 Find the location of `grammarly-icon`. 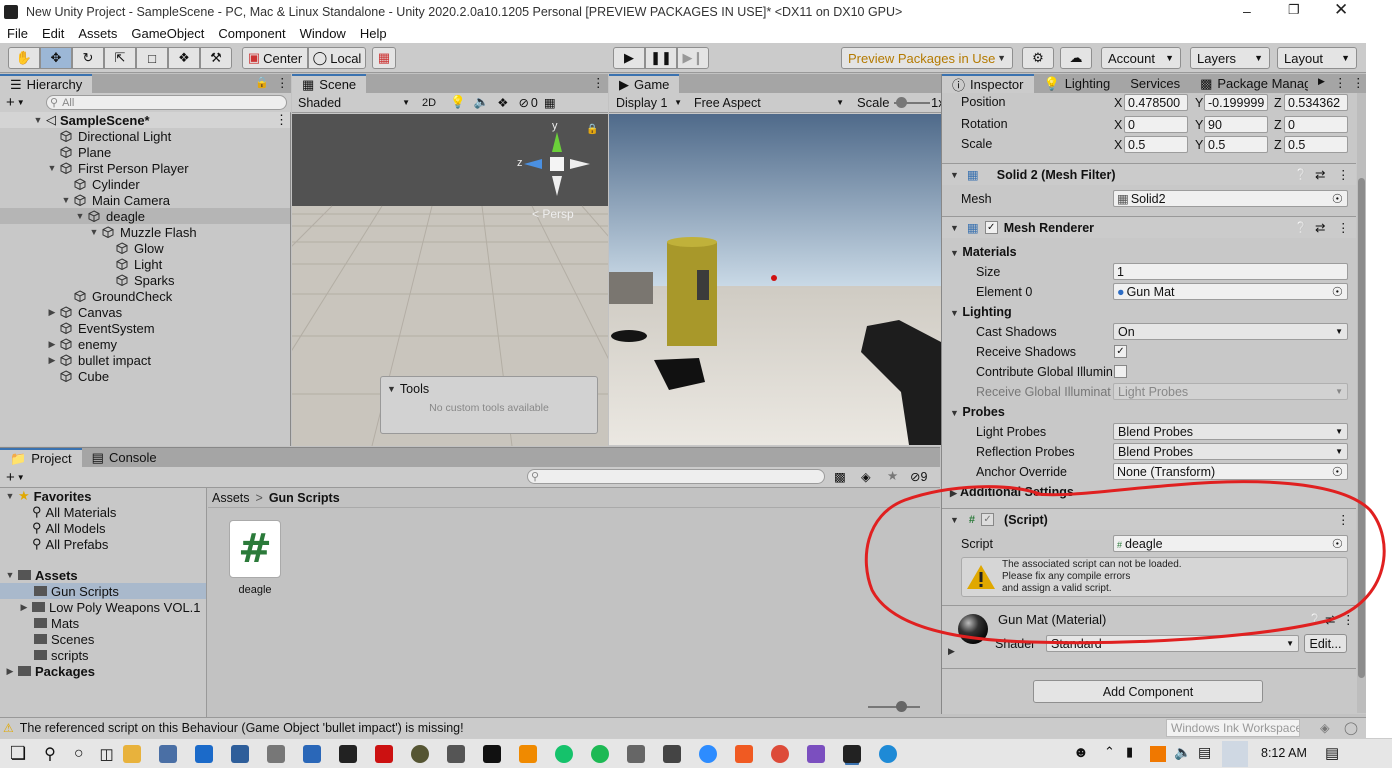

grammarly-icon is located at coordinates (563, 753).